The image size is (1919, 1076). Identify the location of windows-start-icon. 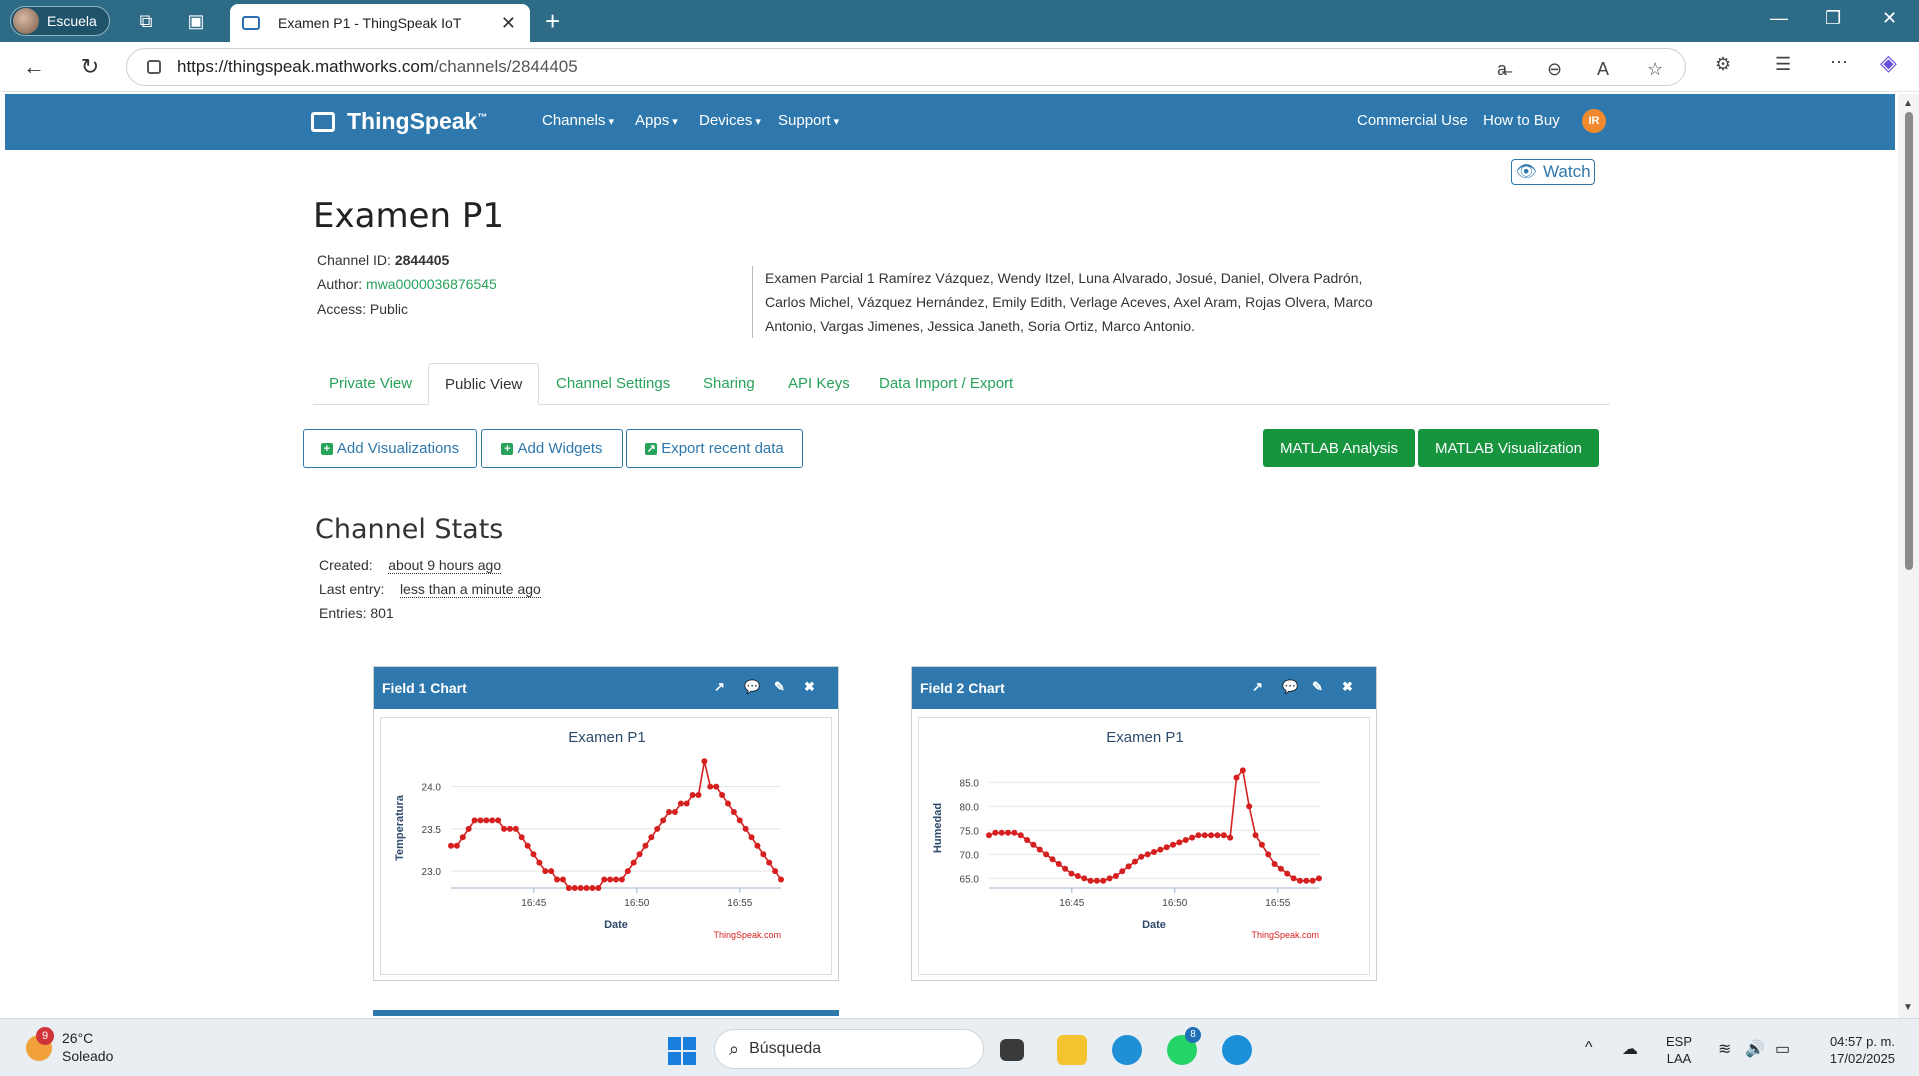
(682, 1051).